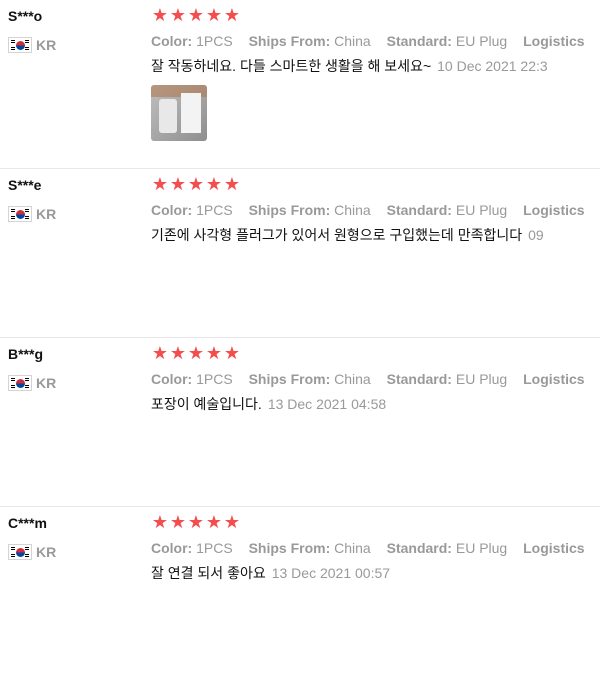 This screenshot has width=600, height=676. Describe the element at coordinates (291, 66) in the screenshot. I see `feedback-text: 잘 작동하네요. 다들 스마트한 생활을 해 보세요~` at that location.